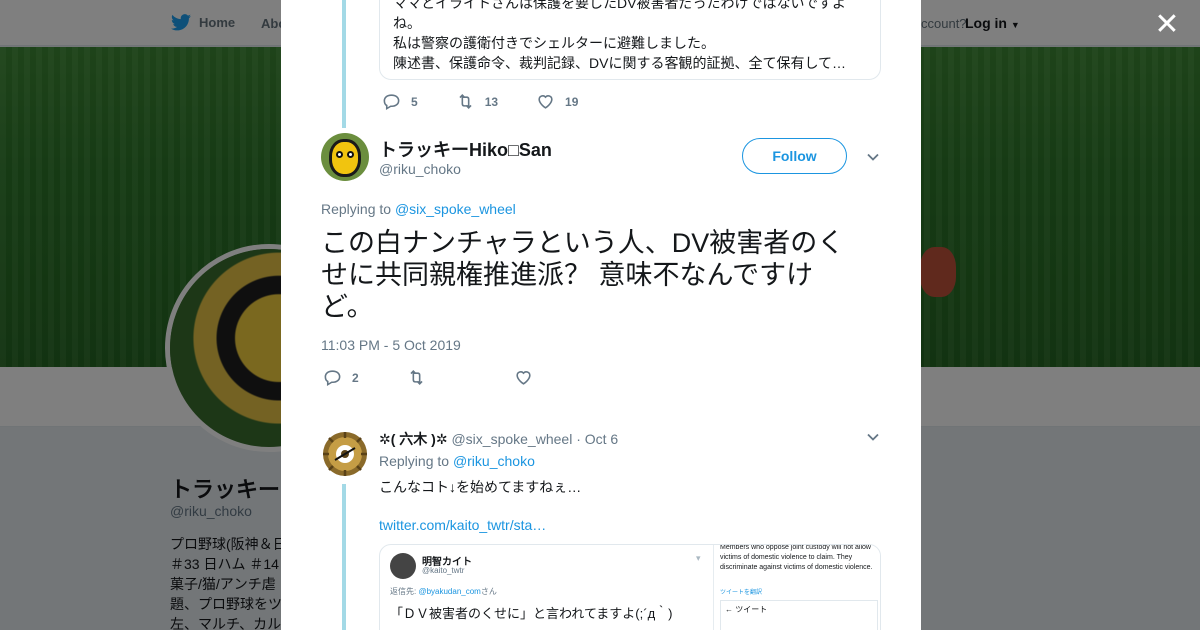  I want to click on reply-header: ✲( 六木 )✲ @six_spoke_wheel · Oct 6, so click(498, 439).